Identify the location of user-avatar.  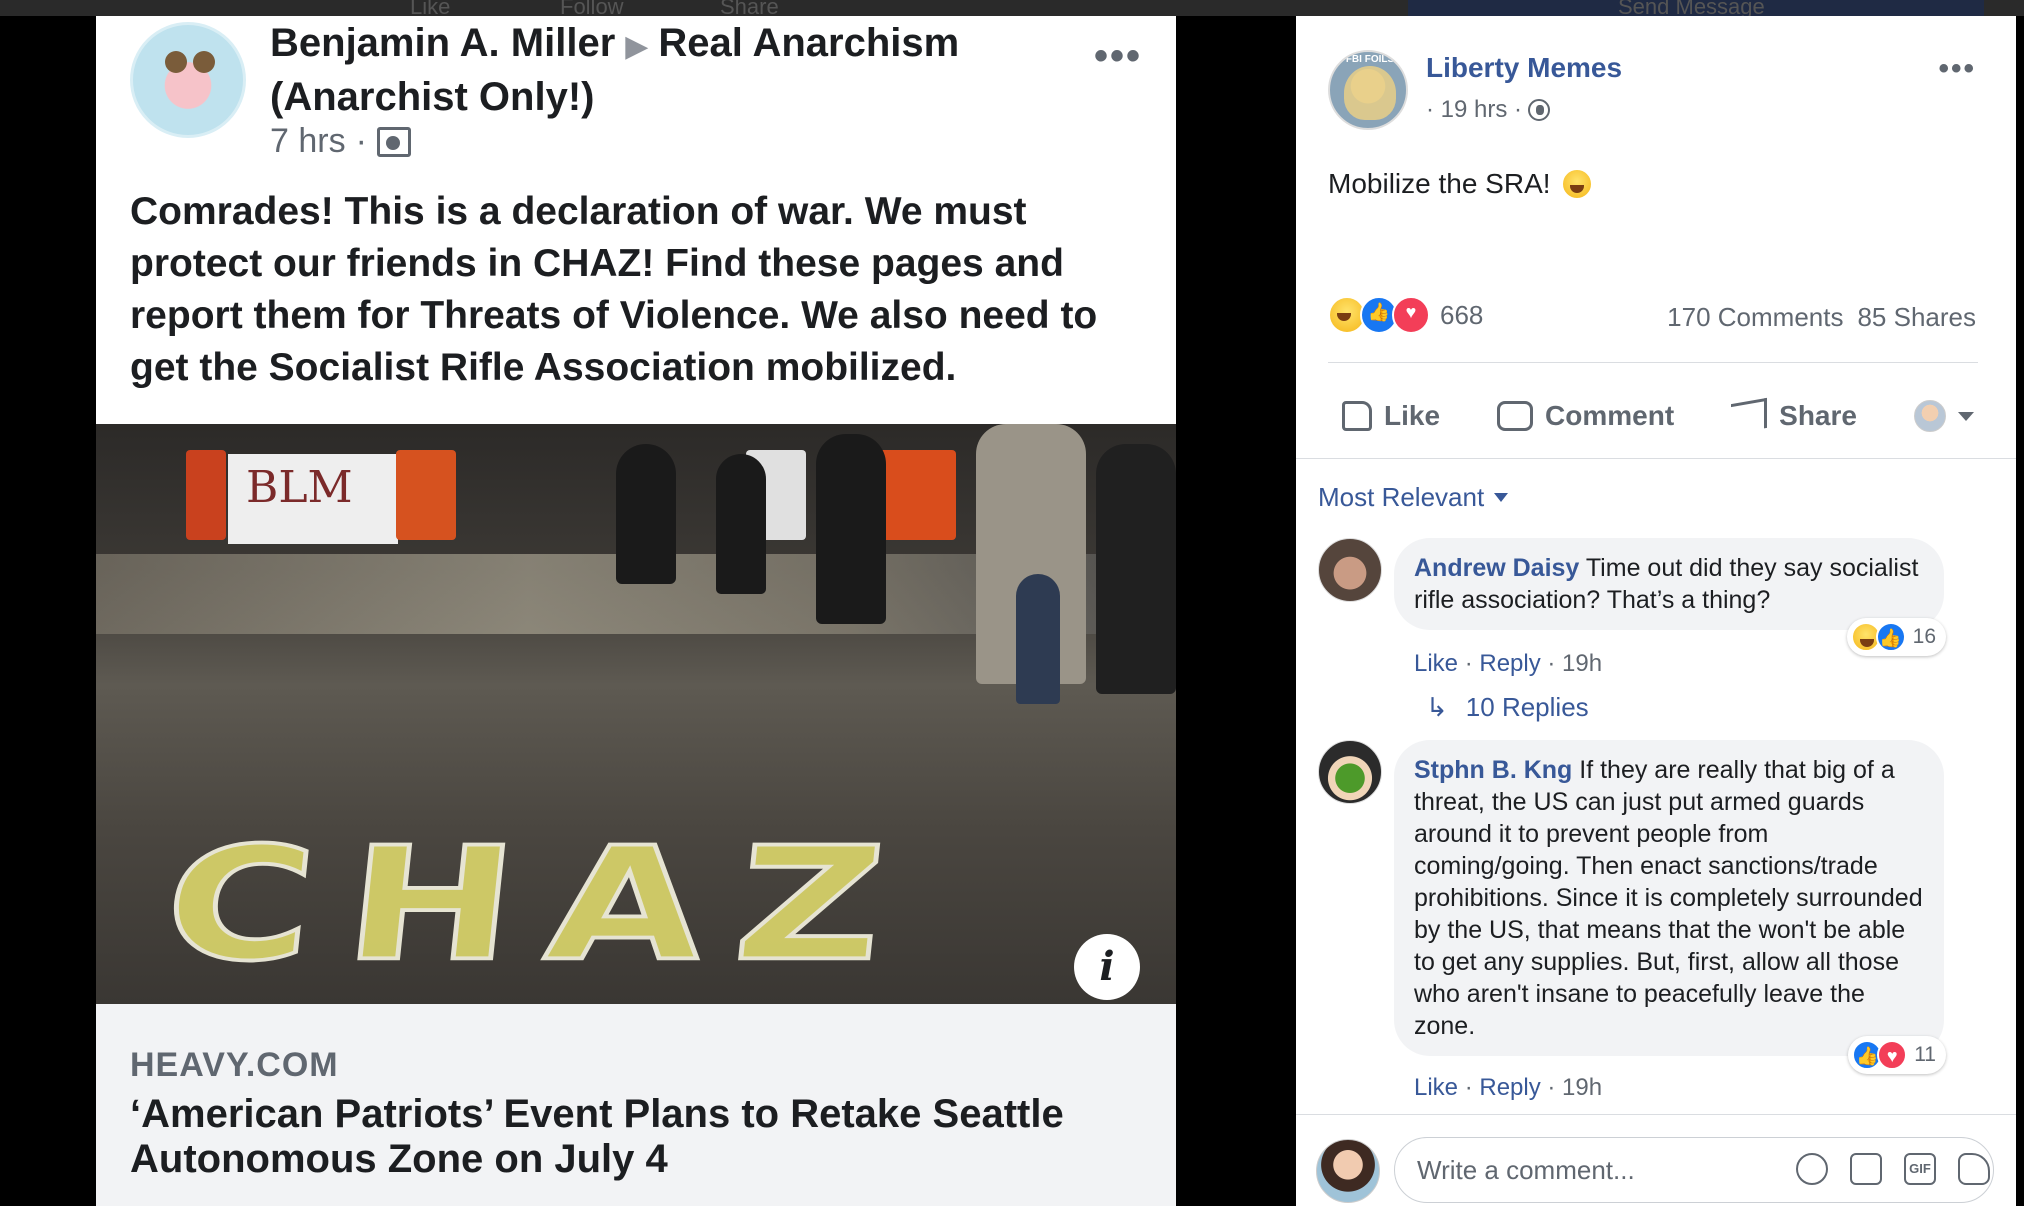
(1348, 1171).